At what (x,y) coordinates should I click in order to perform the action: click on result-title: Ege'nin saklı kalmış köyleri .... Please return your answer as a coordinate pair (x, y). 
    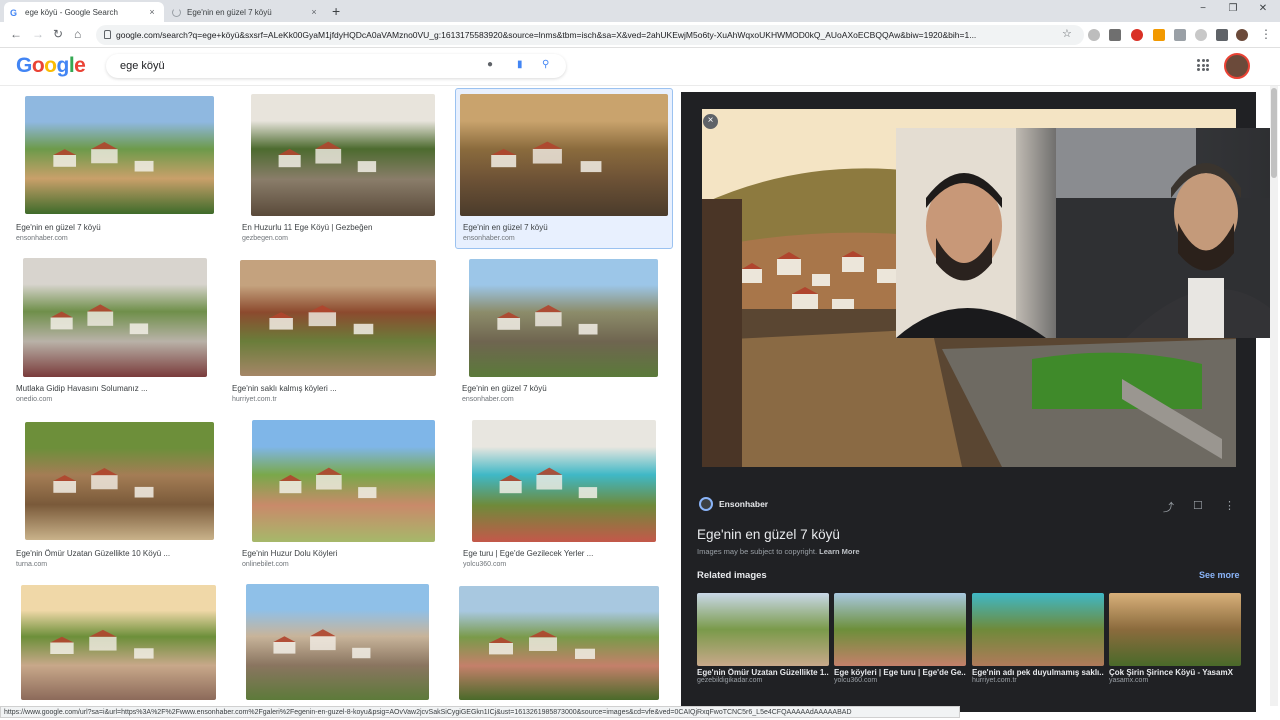
    Looking at the image, I should click on (332, 388).